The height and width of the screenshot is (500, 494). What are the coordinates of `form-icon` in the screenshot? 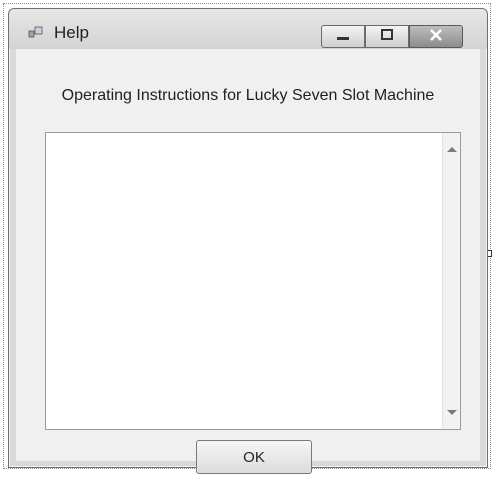 It's located at (36, 33).